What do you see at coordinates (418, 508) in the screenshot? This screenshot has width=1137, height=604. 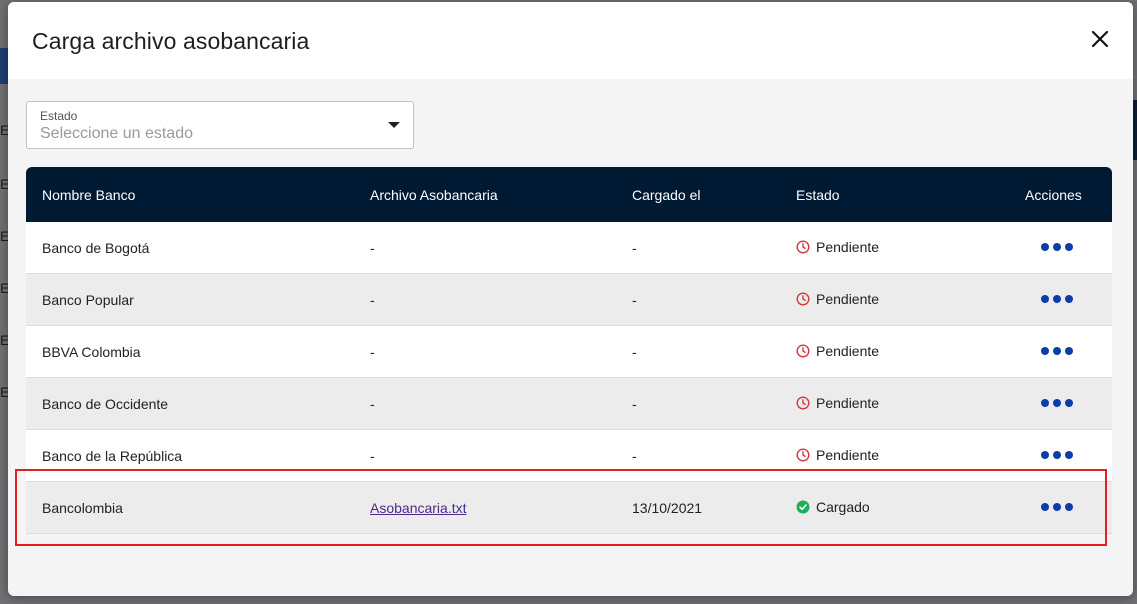 I see `file-link: Asobancaria.txt` at bounding box center [418, 508].